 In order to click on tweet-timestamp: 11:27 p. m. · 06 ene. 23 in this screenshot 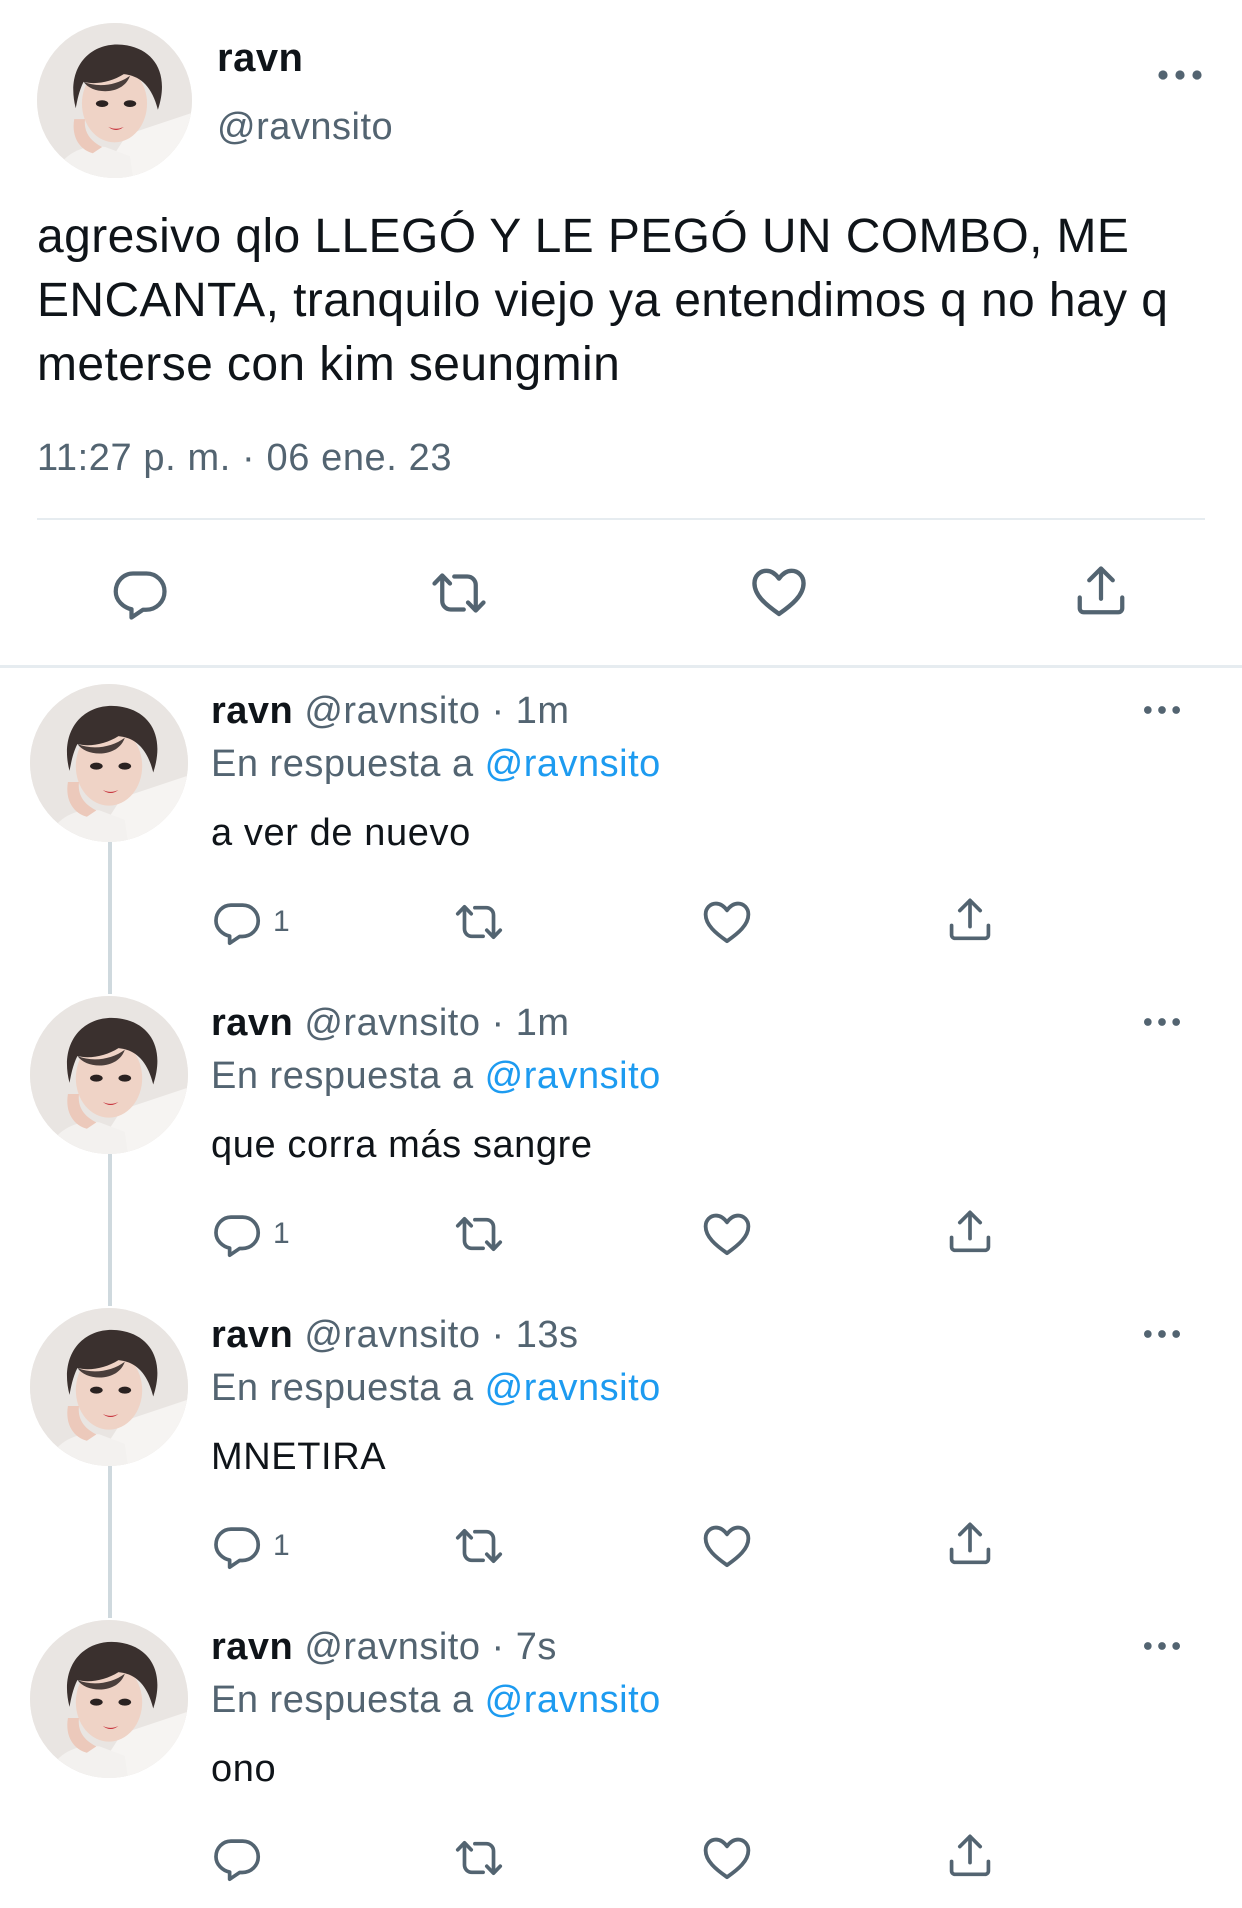, I will do `click(244, 458)`.